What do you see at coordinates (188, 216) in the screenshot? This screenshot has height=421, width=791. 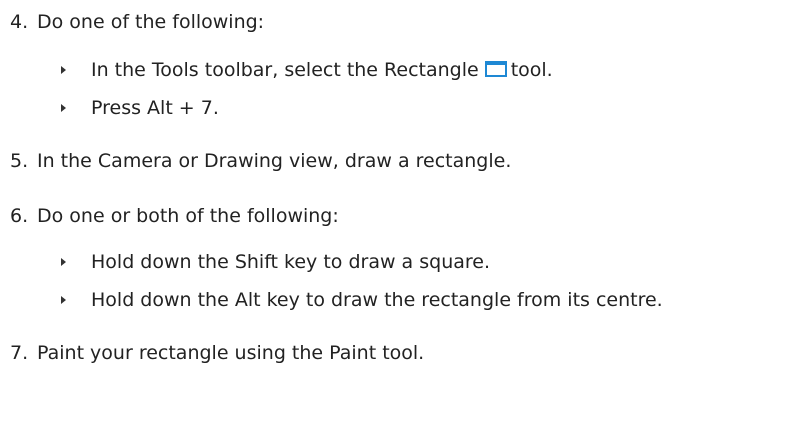 I see `step-text: Do one or both of the following:` at bounding box center [188, 216].